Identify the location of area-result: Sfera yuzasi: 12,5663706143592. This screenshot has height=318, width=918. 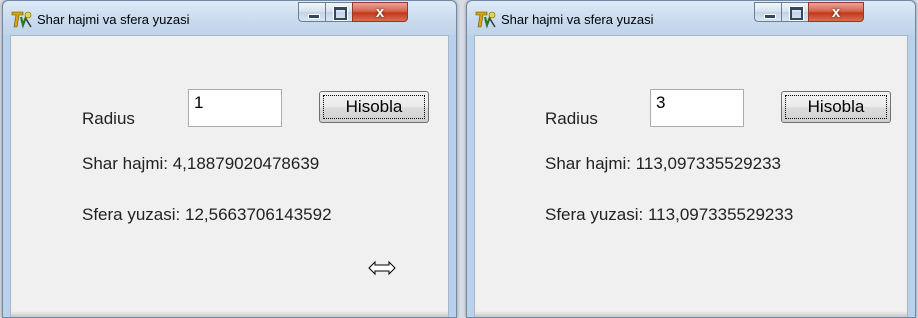
(207, 214).